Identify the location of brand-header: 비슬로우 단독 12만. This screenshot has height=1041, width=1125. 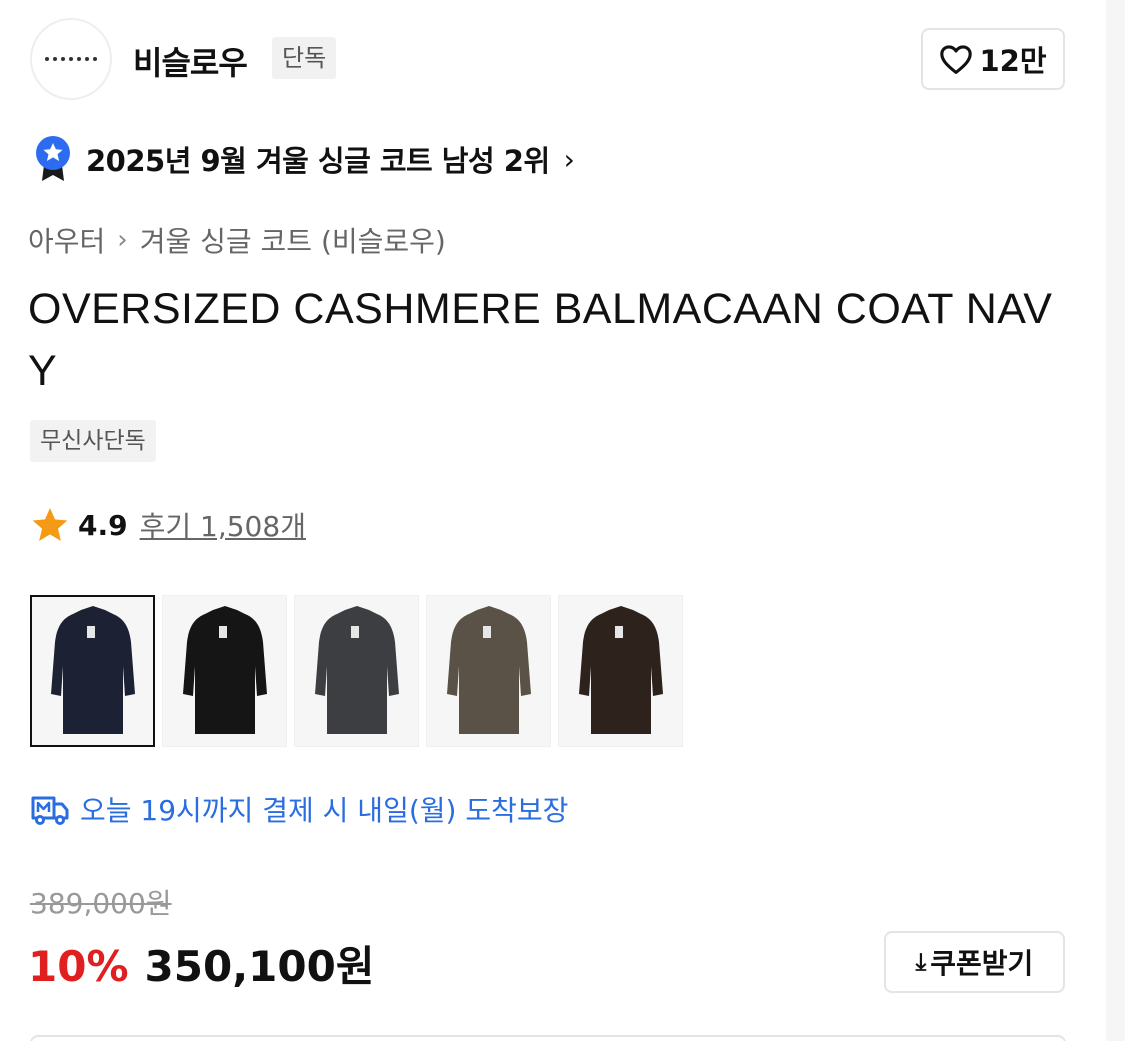
(548, 59).